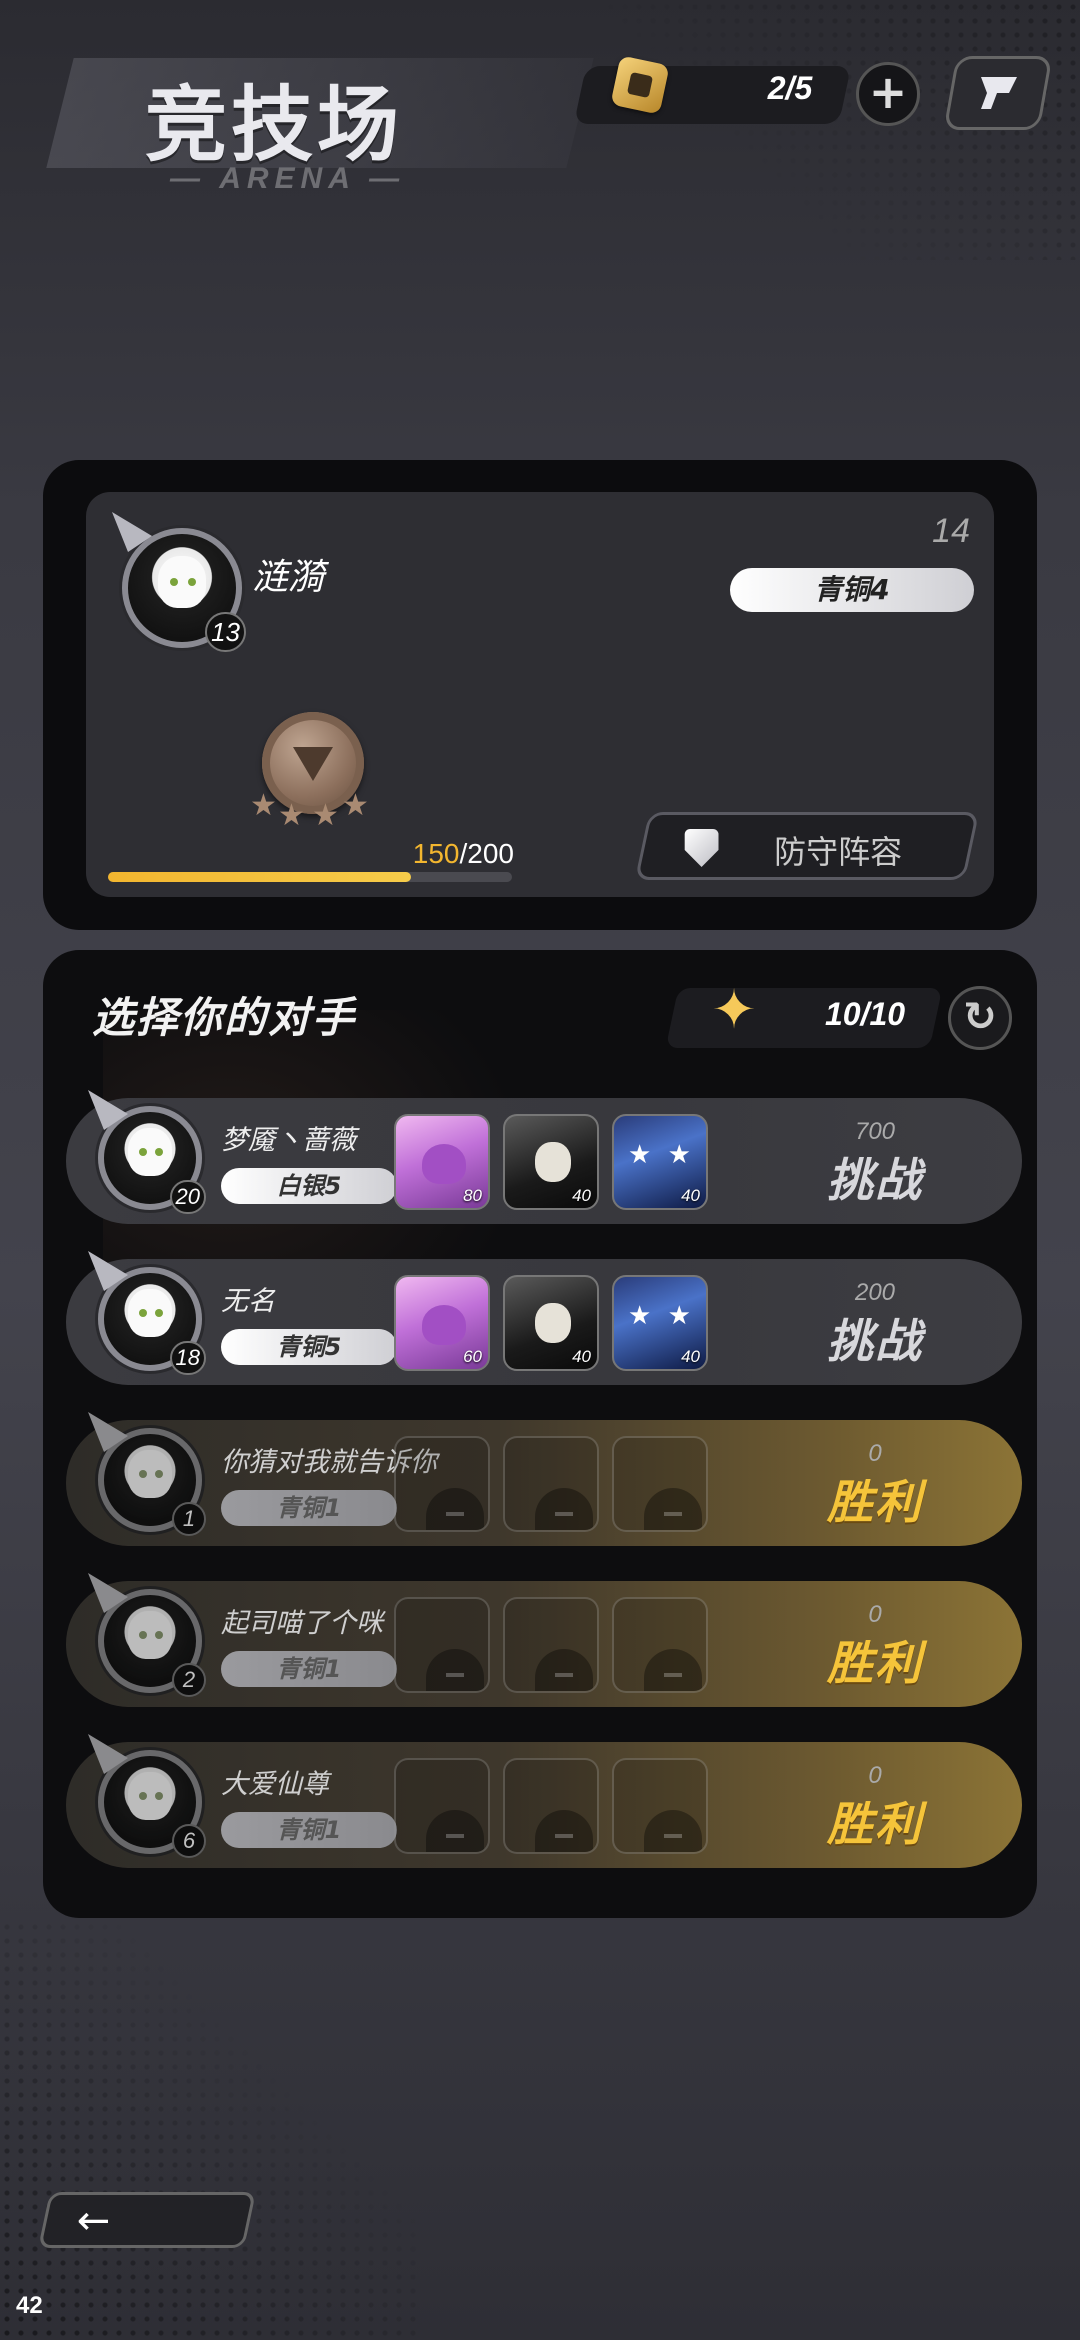 The image size is (1080, 2340). I want to click on refresh-opponents-button: ↻, so click(980, 1018).